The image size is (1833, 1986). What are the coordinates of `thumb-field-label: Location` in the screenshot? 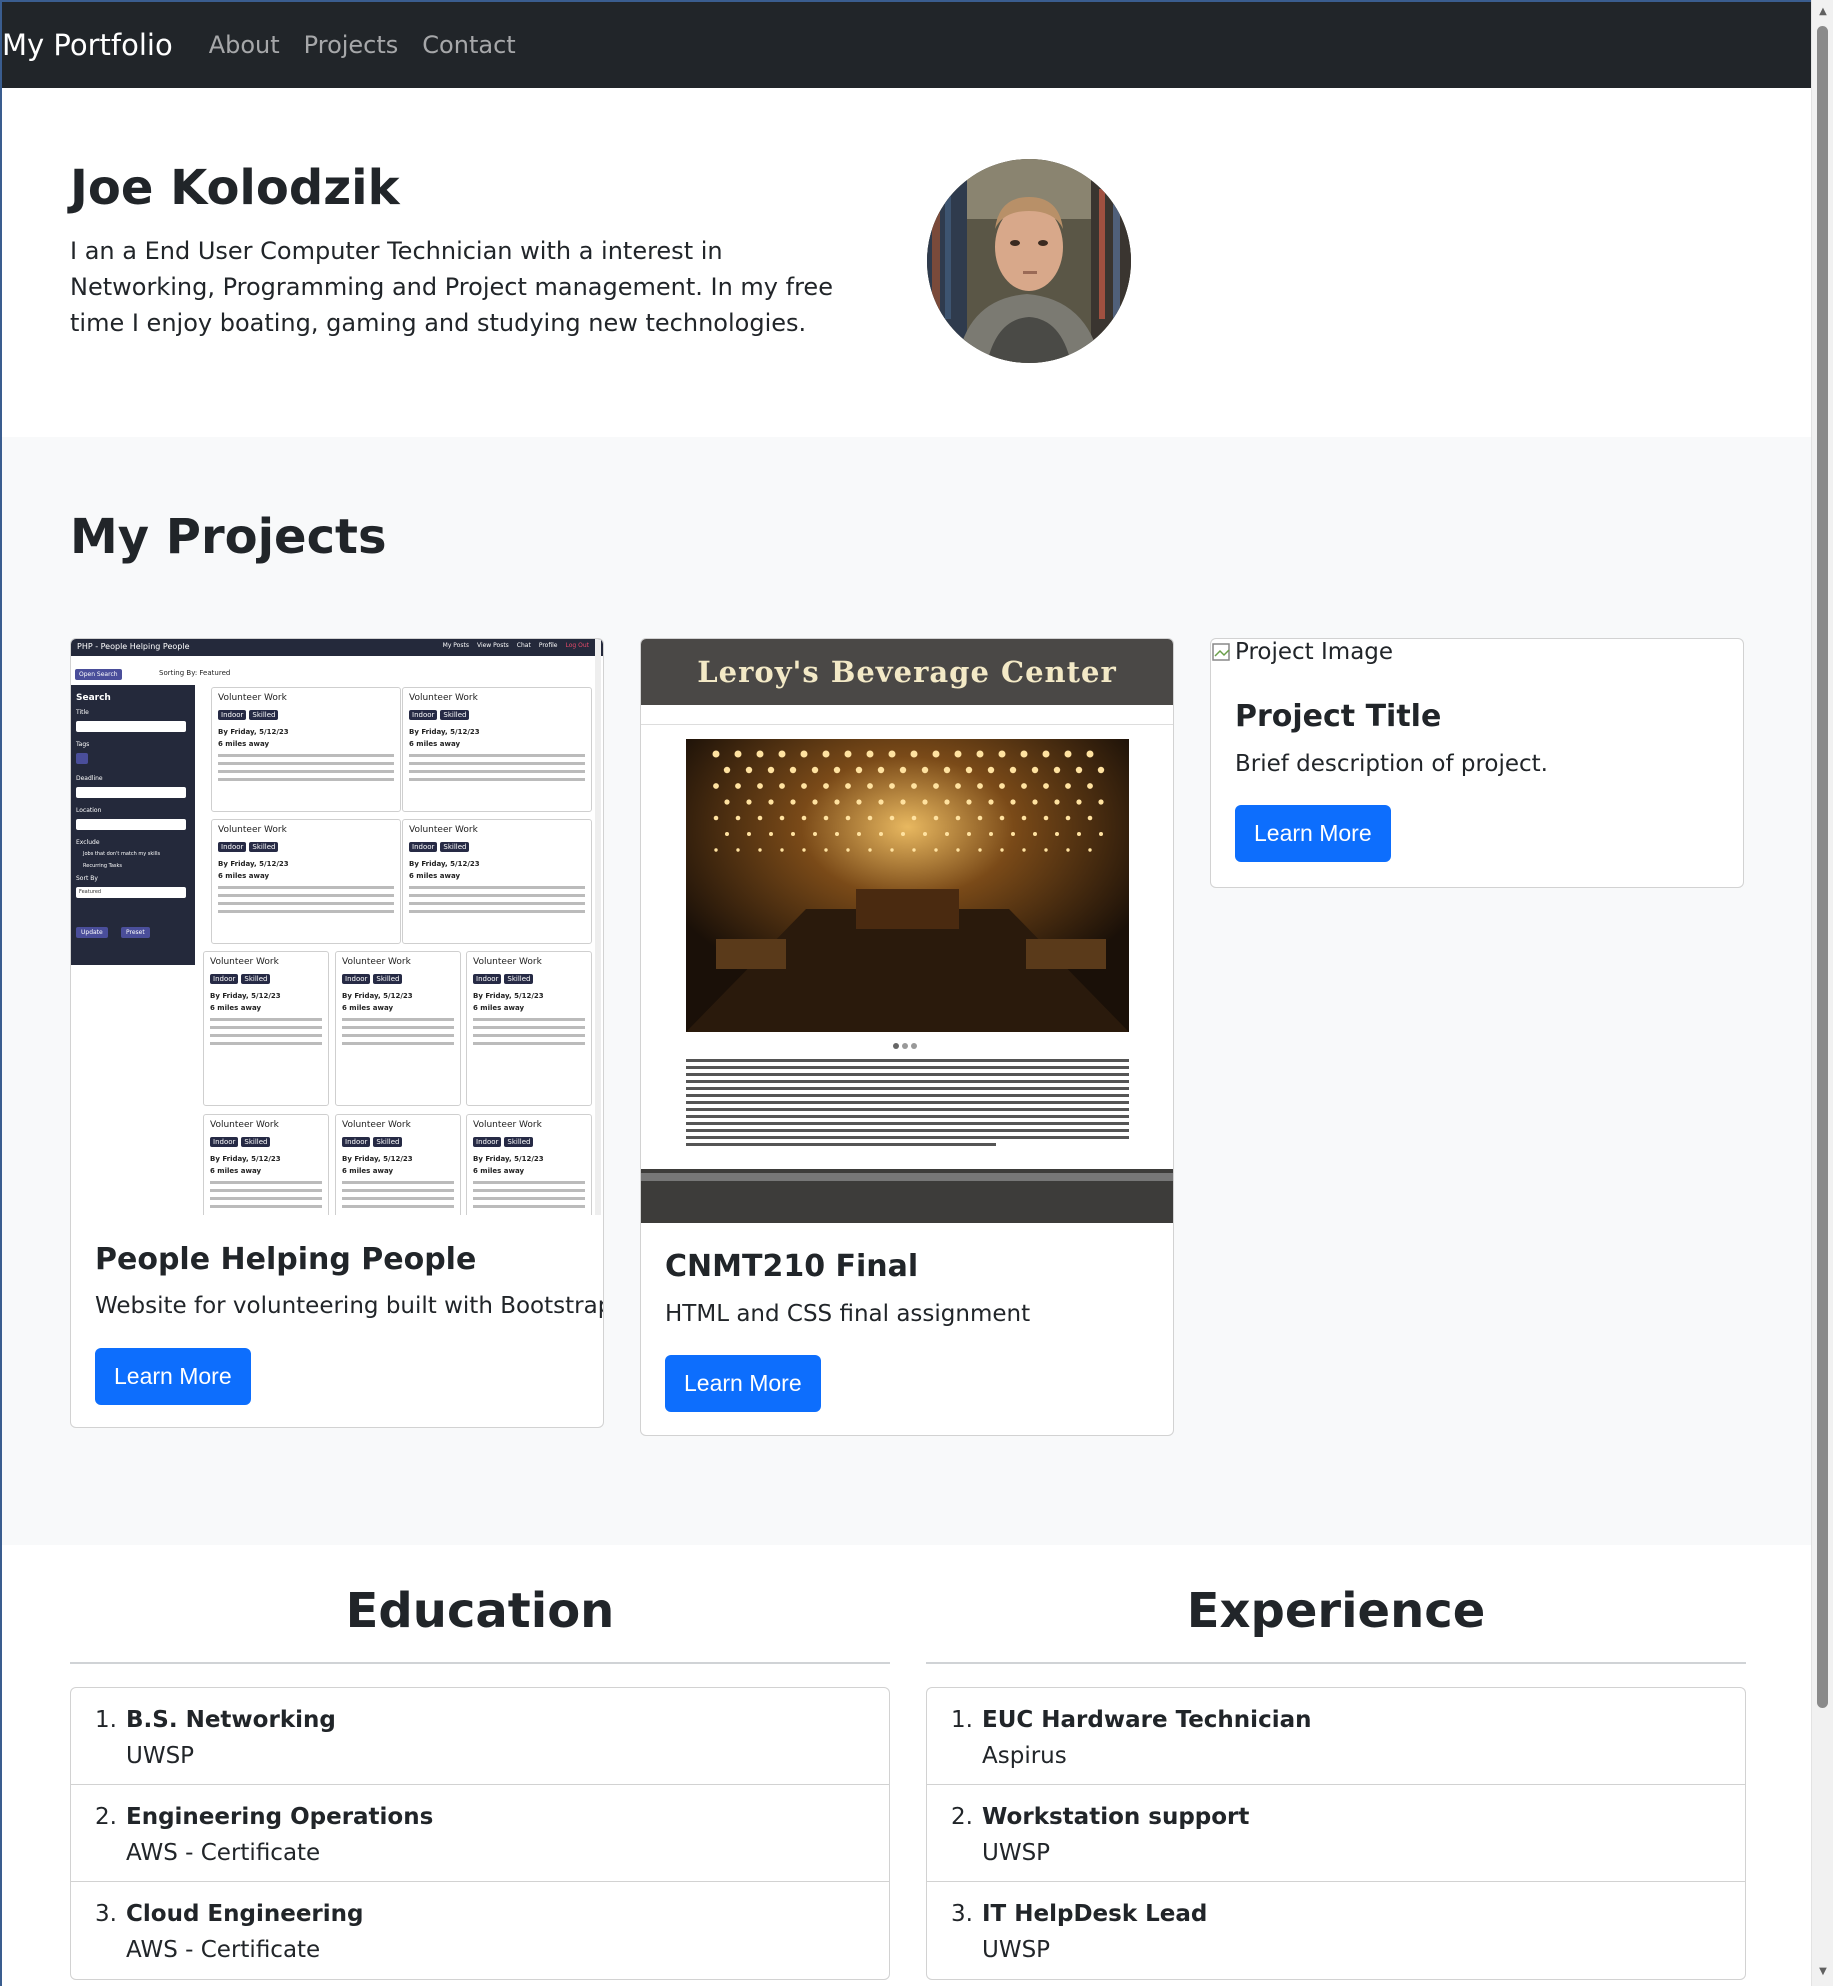 It's located at (89, 810).